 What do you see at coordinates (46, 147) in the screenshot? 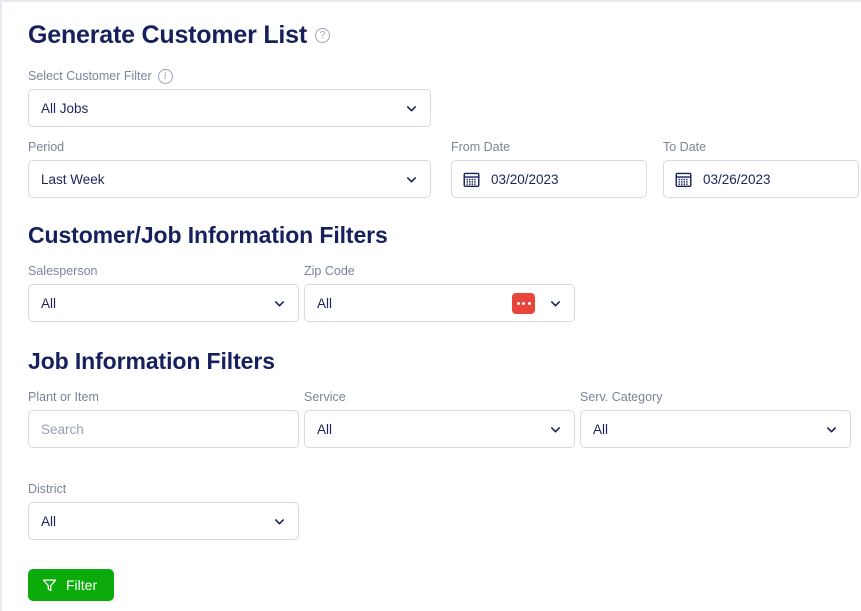
I see `period-label-text: Period` at bounding box center [46, 147].